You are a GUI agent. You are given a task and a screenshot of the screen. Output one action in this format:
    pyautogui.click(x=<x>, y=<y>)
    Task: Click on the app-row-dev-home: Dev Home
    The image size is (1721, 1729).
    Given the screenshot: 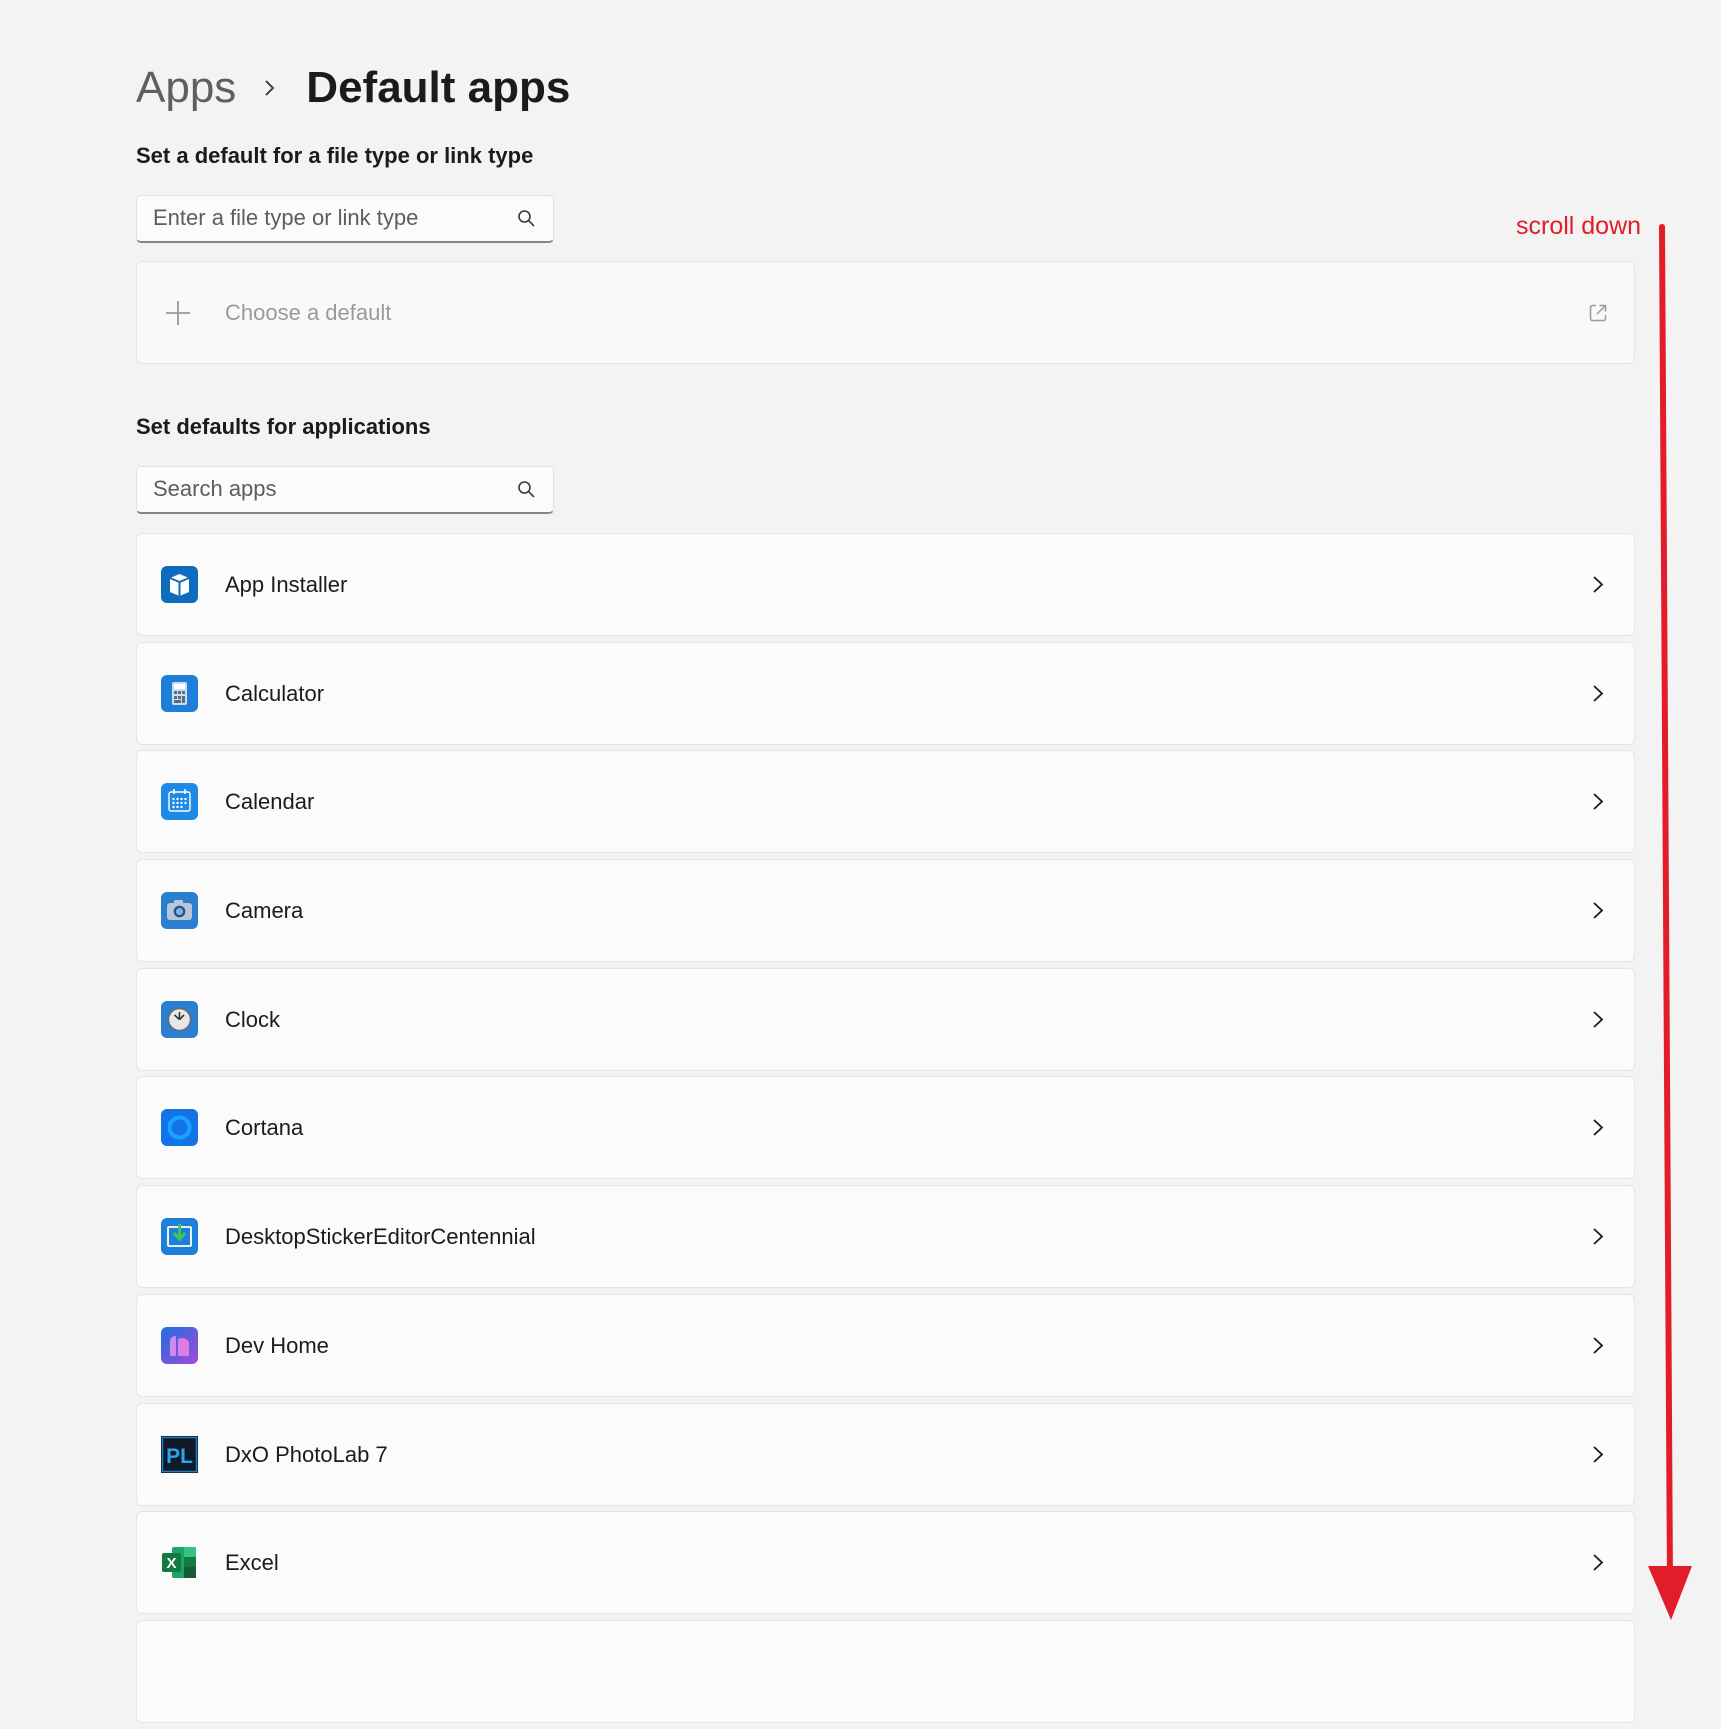 What is the action you would take?
    pyautogui.click(x=885, y=1345)
    